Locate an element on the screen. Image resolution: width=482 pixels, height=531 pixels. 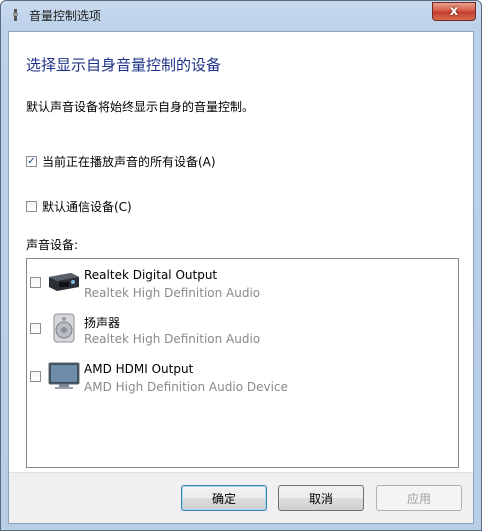
ok-button: 确定 is located at coordinates (224, 498).